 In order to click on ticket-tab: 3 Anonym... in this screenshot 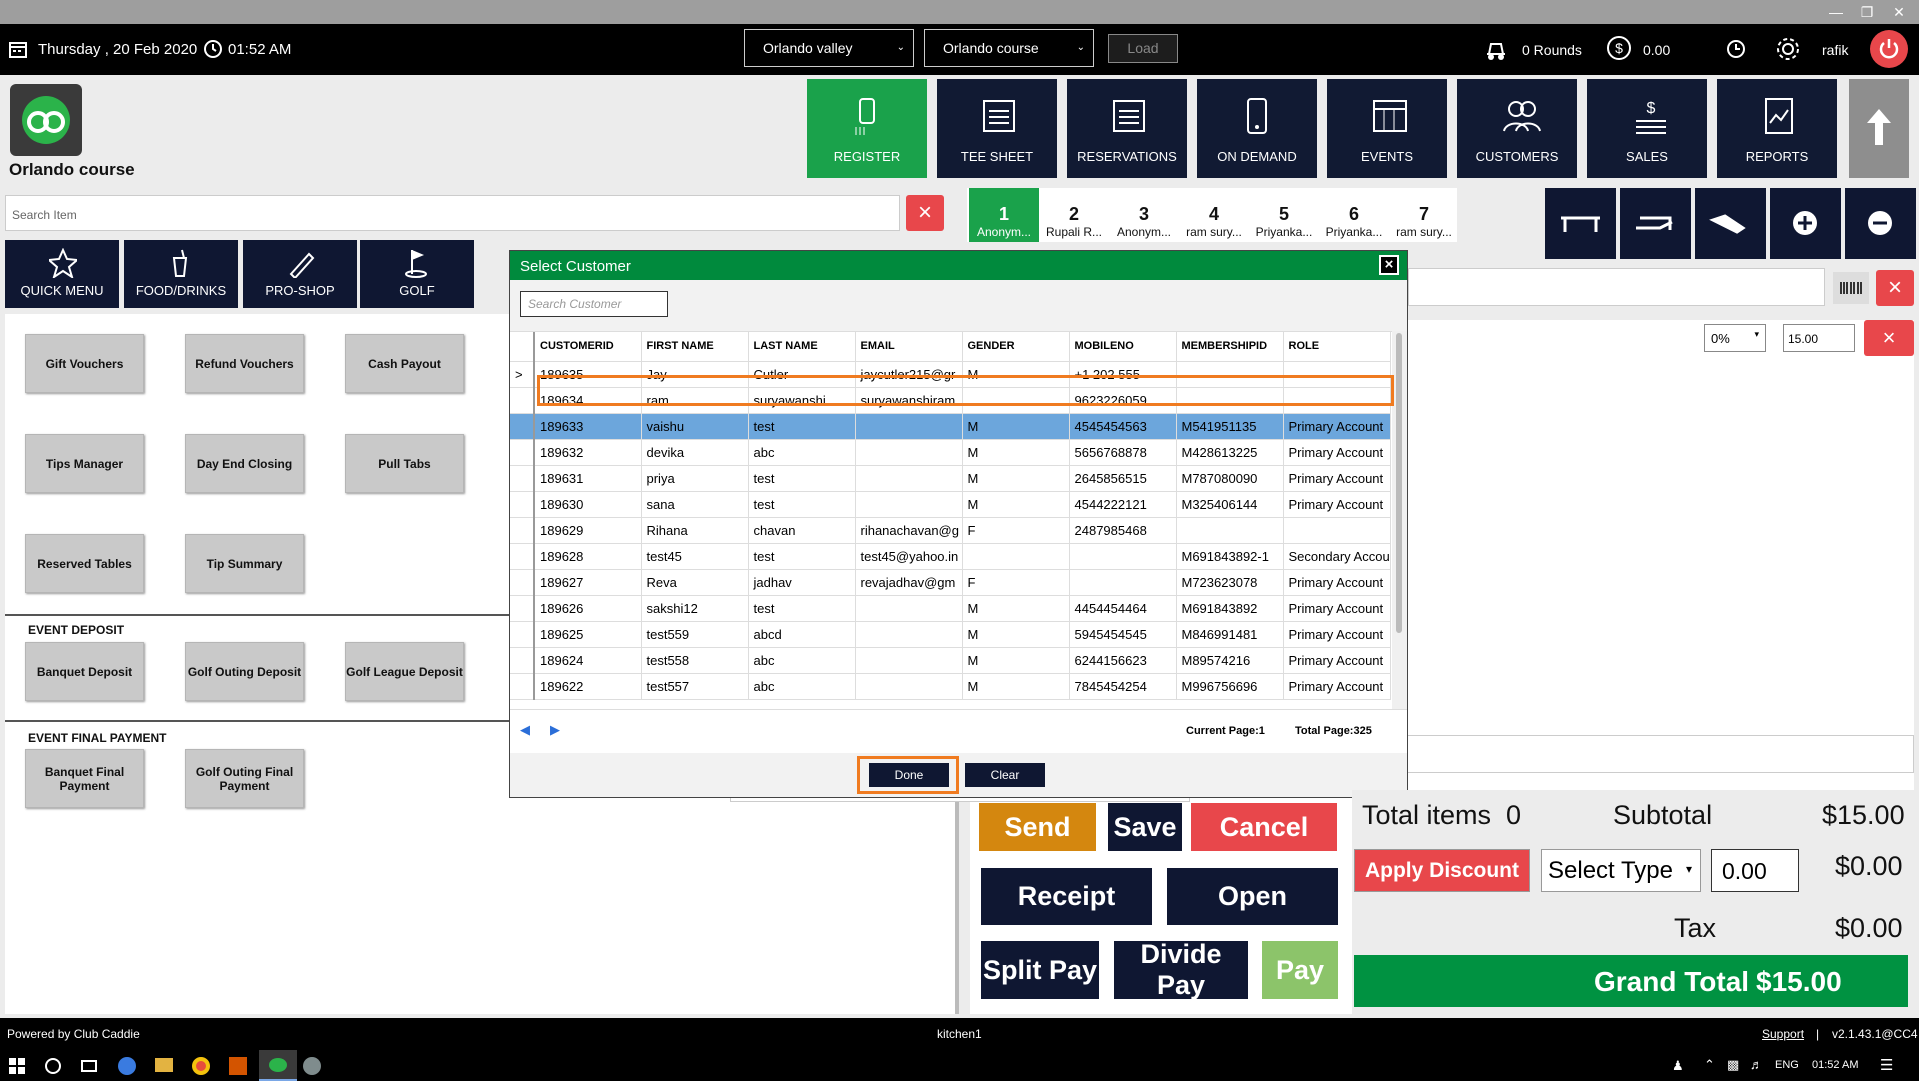, I will do `click(1144, 215)`.